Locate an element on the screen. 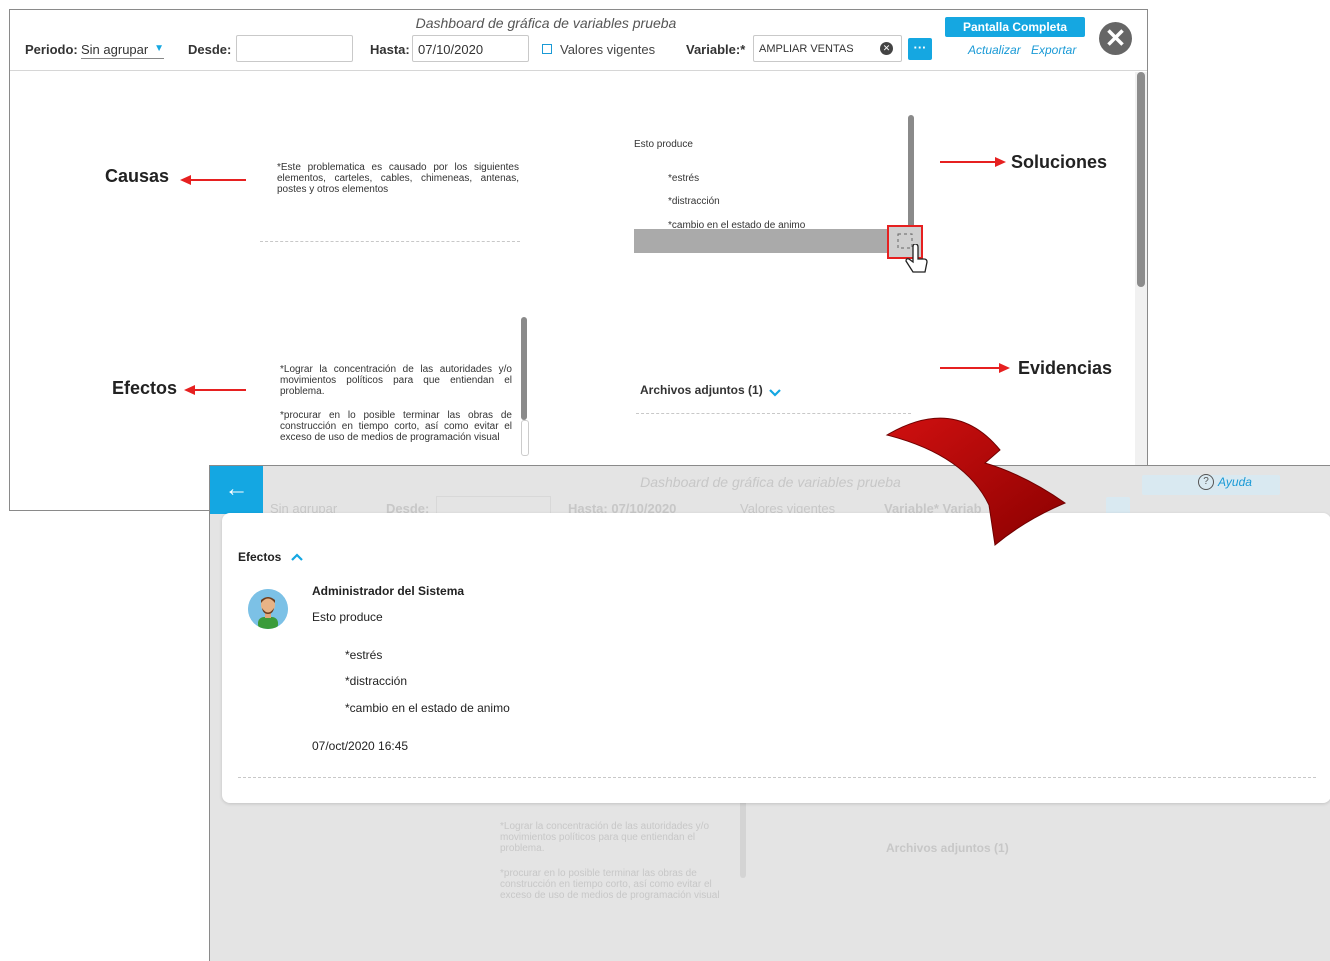 The width and height of the screenshot is (1330, 961). back-arrow-icon: ← is located at coordinates (236, 490).